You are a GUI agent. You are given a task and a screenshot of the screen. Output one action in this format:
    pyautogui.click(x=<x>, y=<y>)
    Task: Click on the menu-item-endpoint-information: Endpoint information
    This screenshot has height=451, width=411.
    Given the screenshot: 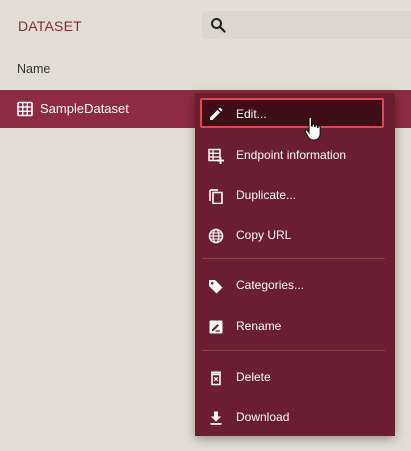 What is the action you would take?
    pyautogui.click(x=295, y=156)
    